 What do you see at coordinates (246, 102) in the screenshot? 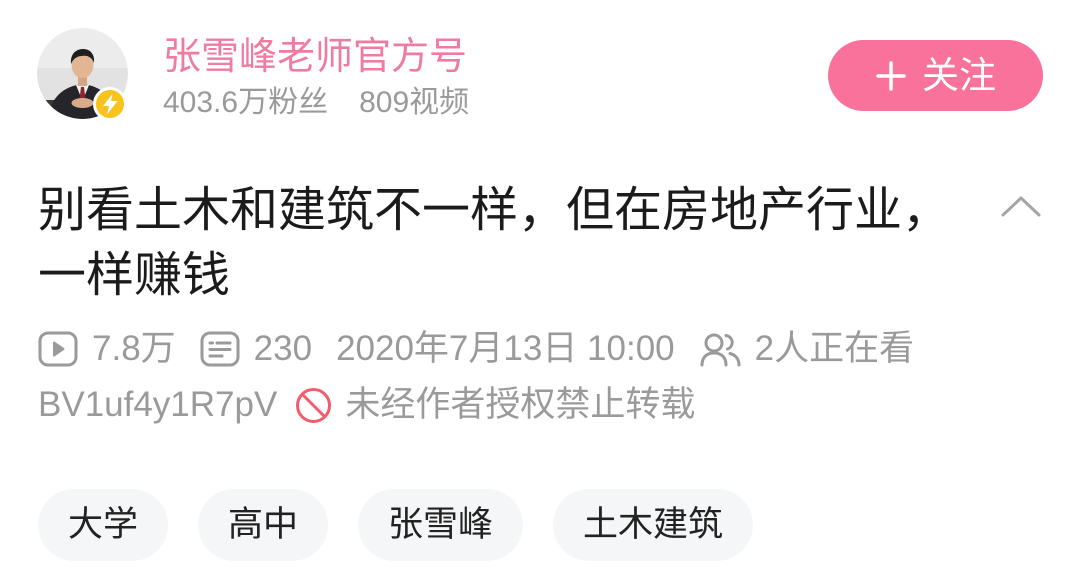
I see `follower-count: 403.6万粉丝` at bounding box center [246, 102].